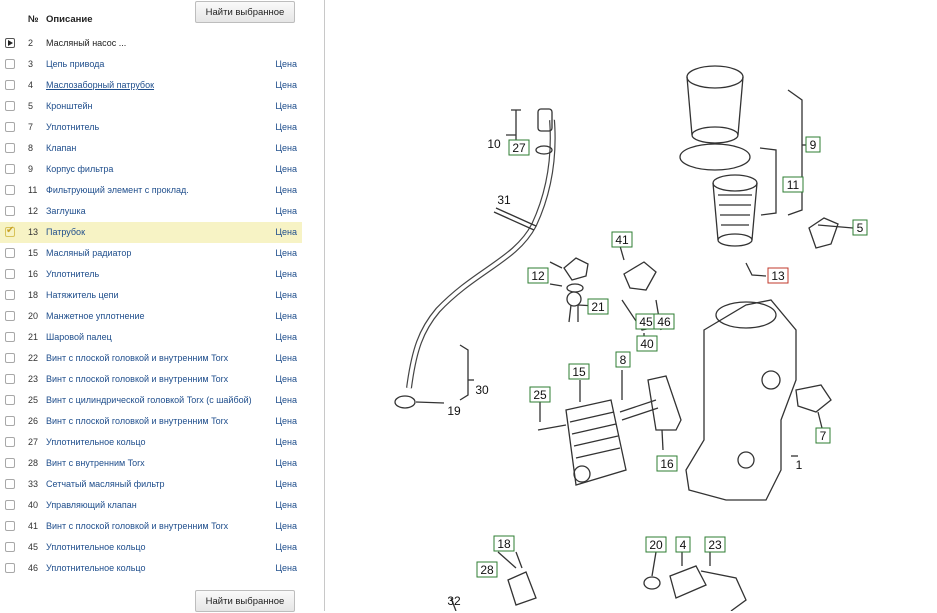 The image size is (937, 613). I want to click on table-row: 33 Сетчатый масляный фильтр Цена, so click(151, 484).